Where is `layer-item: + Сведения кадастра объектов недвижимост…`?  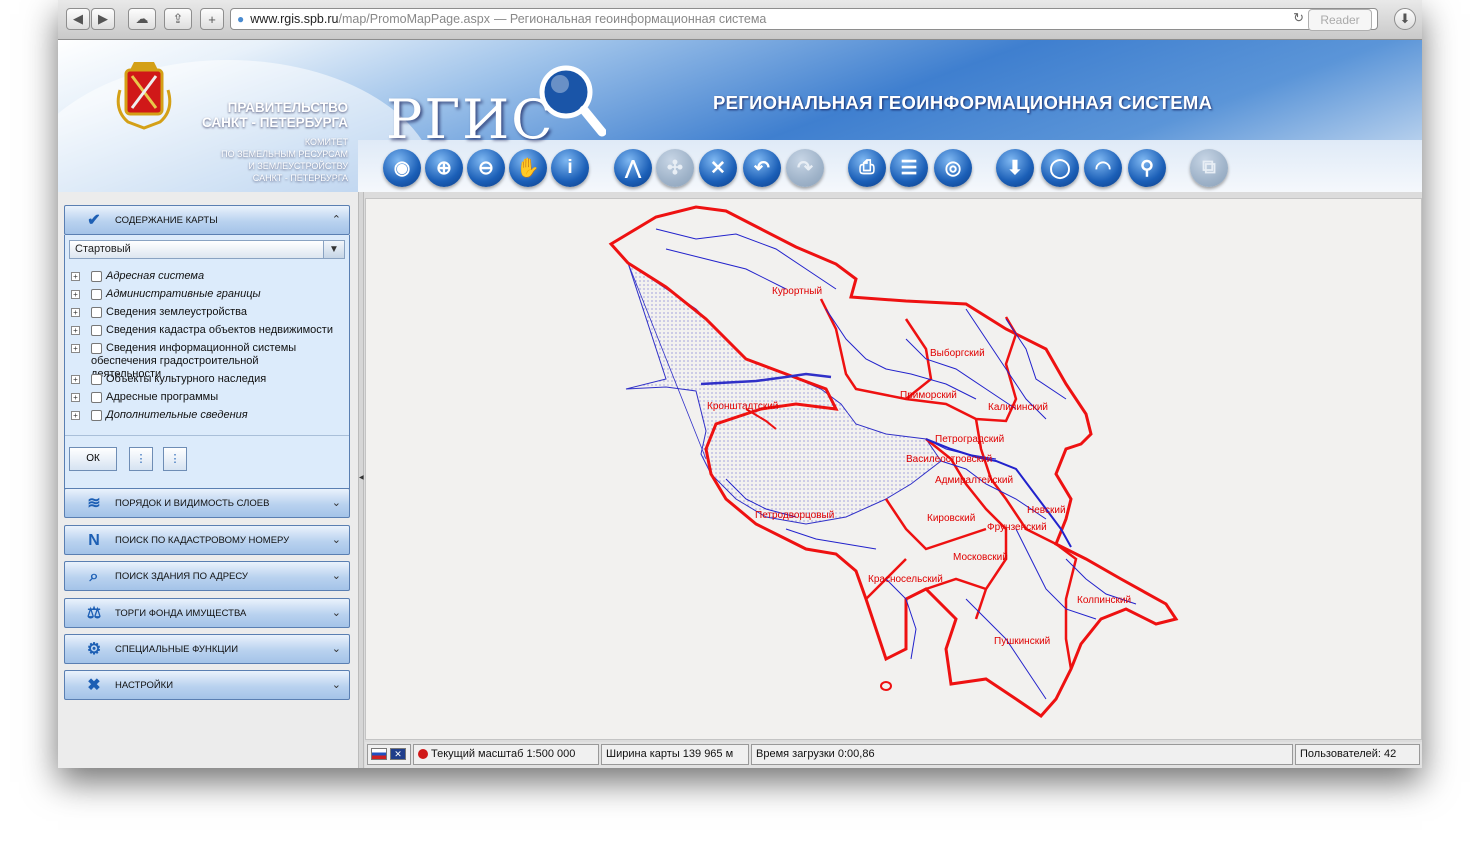 layer-item: + Сведения кадастра объектов недвижимост… is located at coordinates (207, 332).